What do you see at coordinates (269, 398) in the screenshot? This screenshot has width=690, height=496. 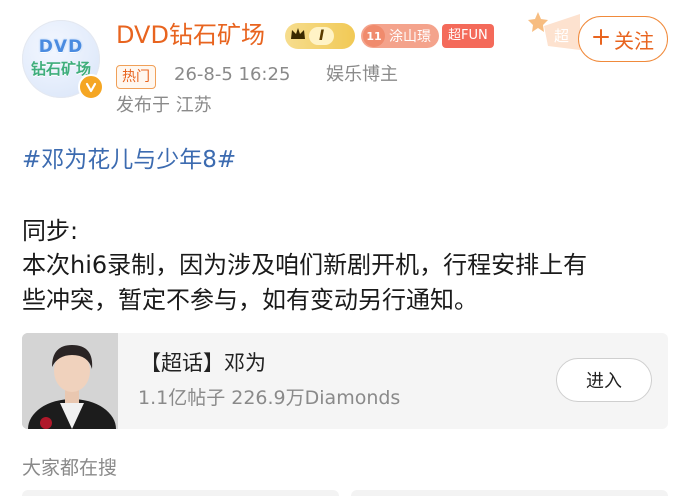 I see `topic-stats: 1.1亿帖子 226.9万Diamonds` at bounding box center [269, 398].